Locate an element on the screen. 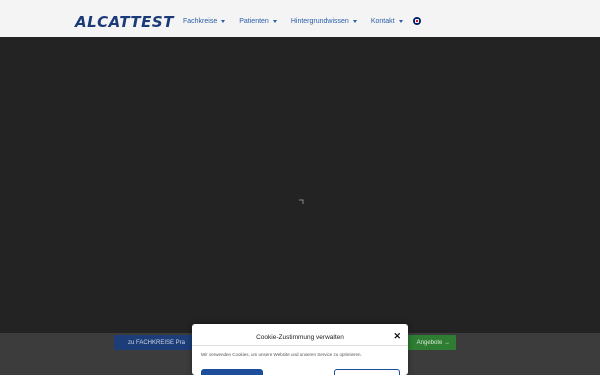 This screenshot has width=600, height=375. nav-item-hintergrundwissen: Hintergrundwissen is located at coordinates (324, 21).